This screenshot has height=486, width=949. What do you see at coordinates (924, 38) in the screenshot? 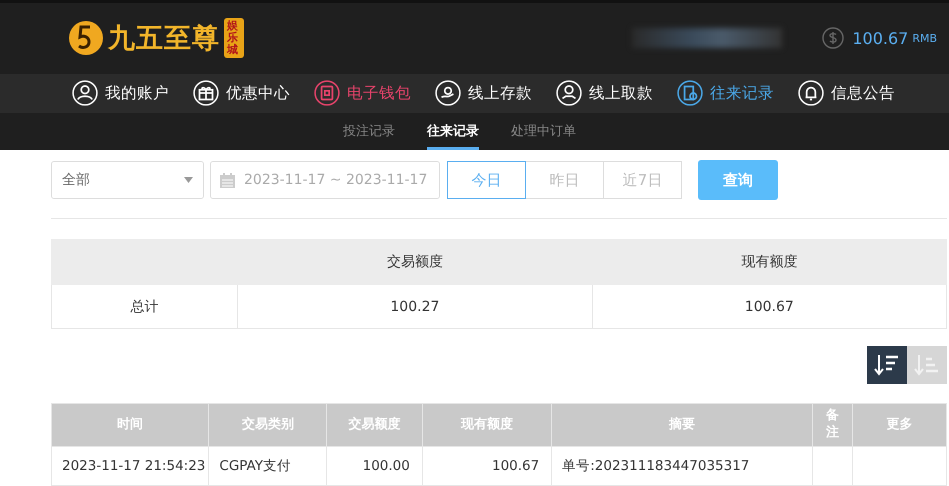
I see `currency-label: RMB` at bounding box center [924, 38].